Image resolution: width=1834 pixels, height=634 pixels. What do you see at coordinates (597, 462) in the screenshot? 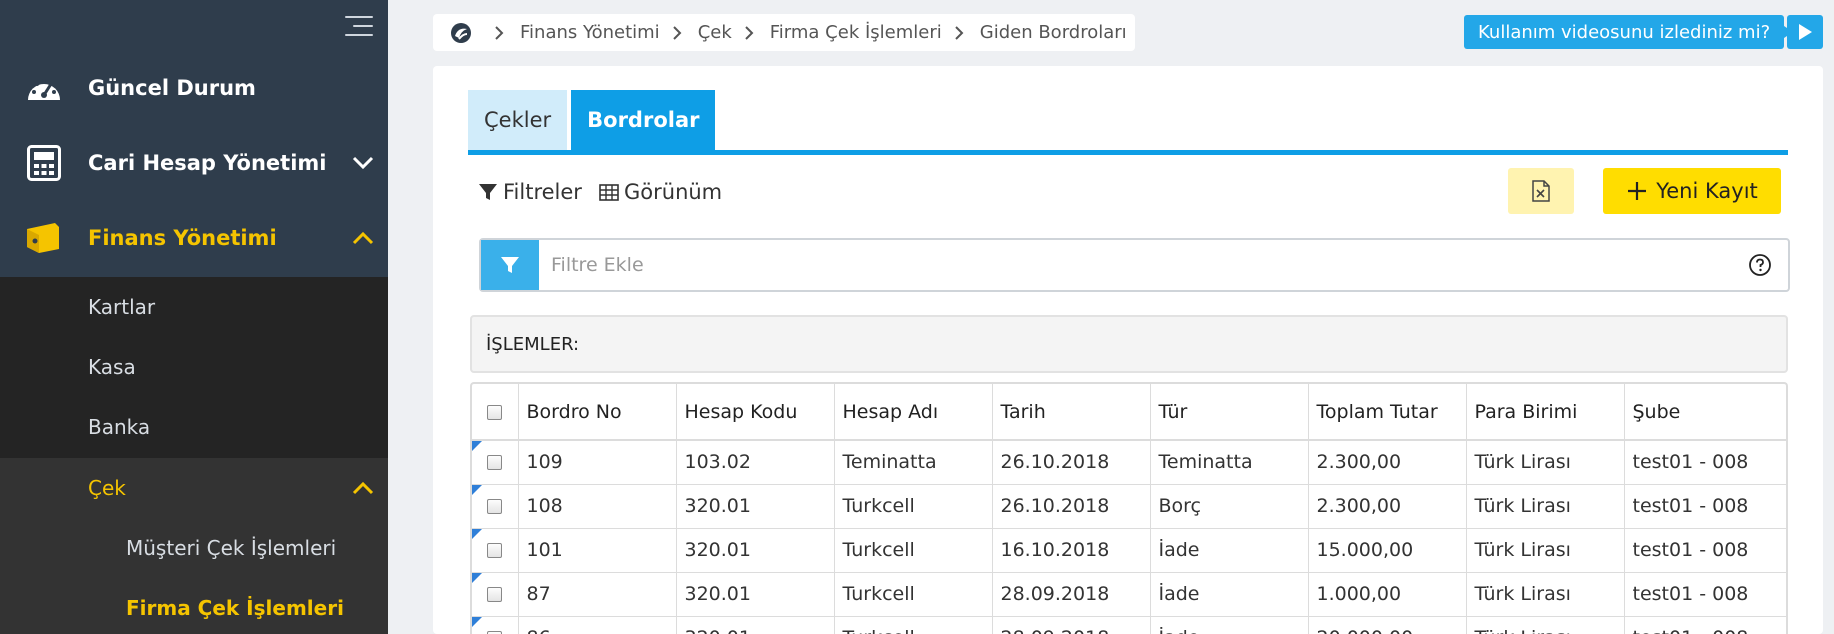
I see `table-cell: 109` at bounding box center [597, 462].